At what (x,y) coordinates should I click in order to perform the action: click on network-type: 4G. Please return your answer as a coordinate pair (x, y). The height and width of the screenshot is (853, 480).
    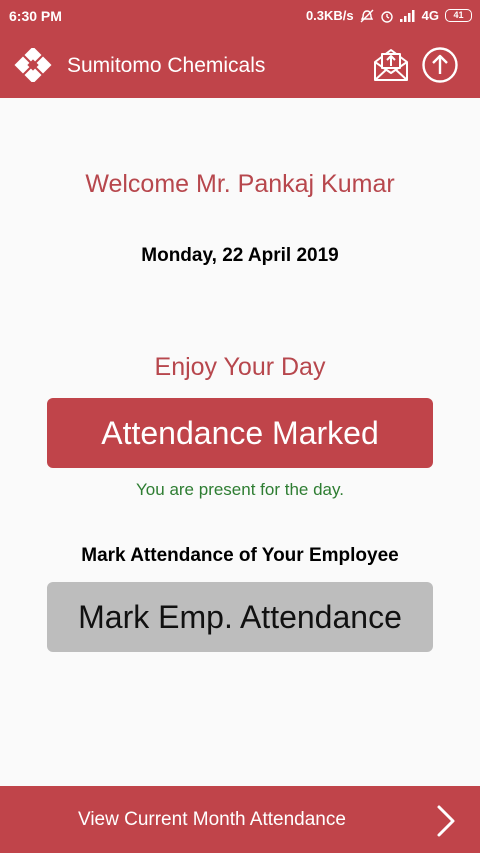
    Looking at the image, I should click on (430, 15).